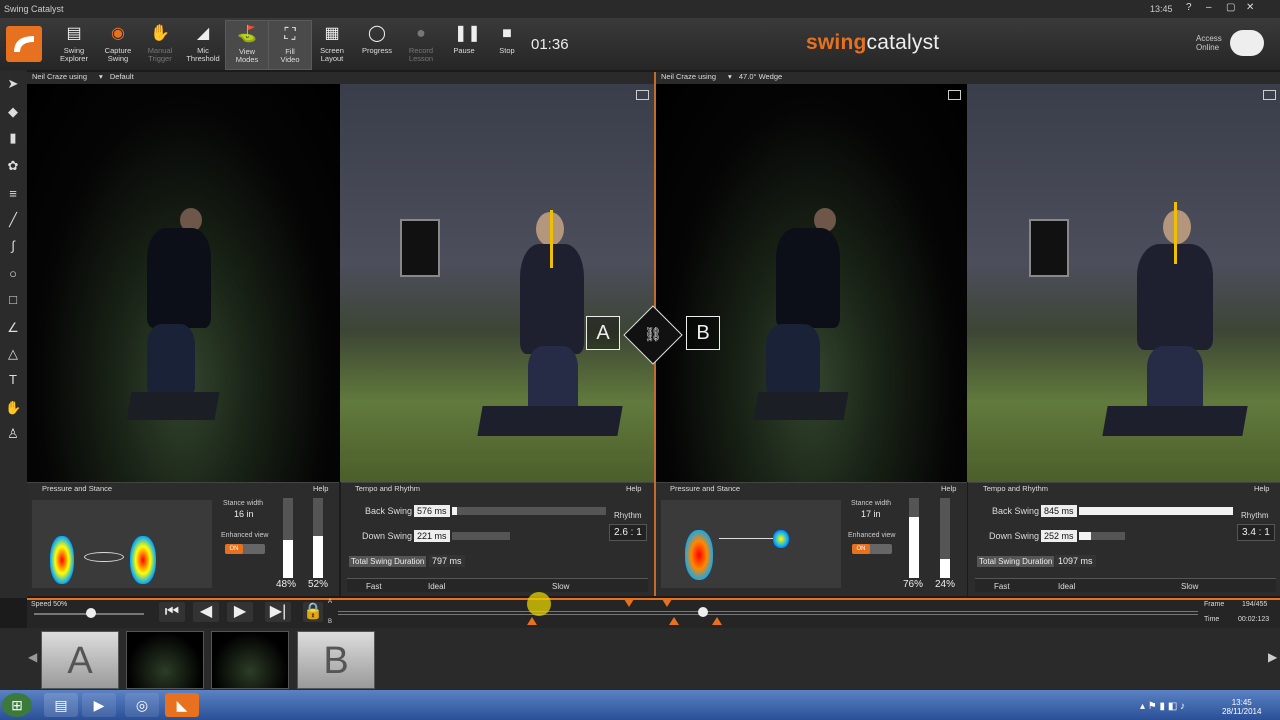 The image size is (1280, 720). I want to click on left-stance-width-label: Stance width, so click(243, 503).